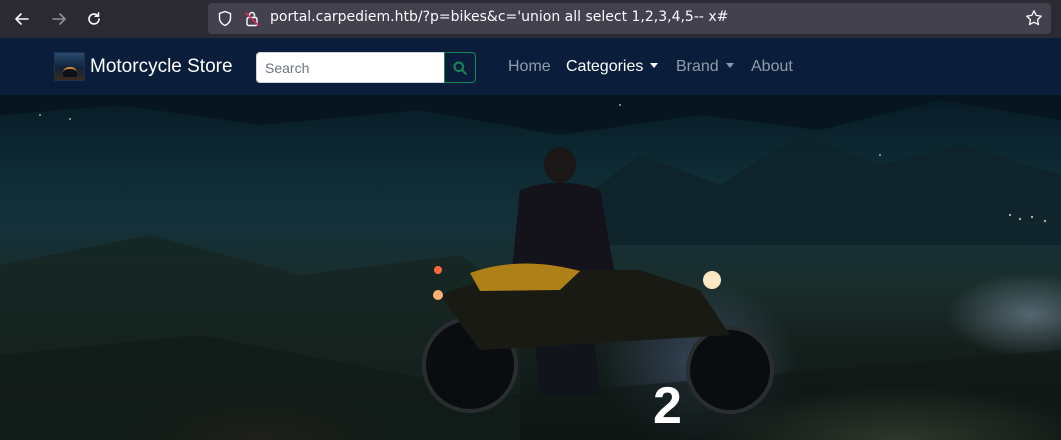  What do you see at coordinates (59, 19) in the screenshot?
I see `forward-icon` at bounding box center [59, 19].